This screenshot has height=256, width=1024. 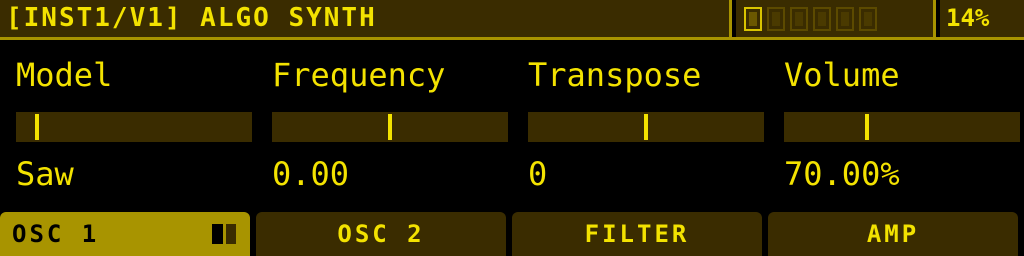 I want to click on param-frequency: Frequency 0.00, so click(x=392, y=126).